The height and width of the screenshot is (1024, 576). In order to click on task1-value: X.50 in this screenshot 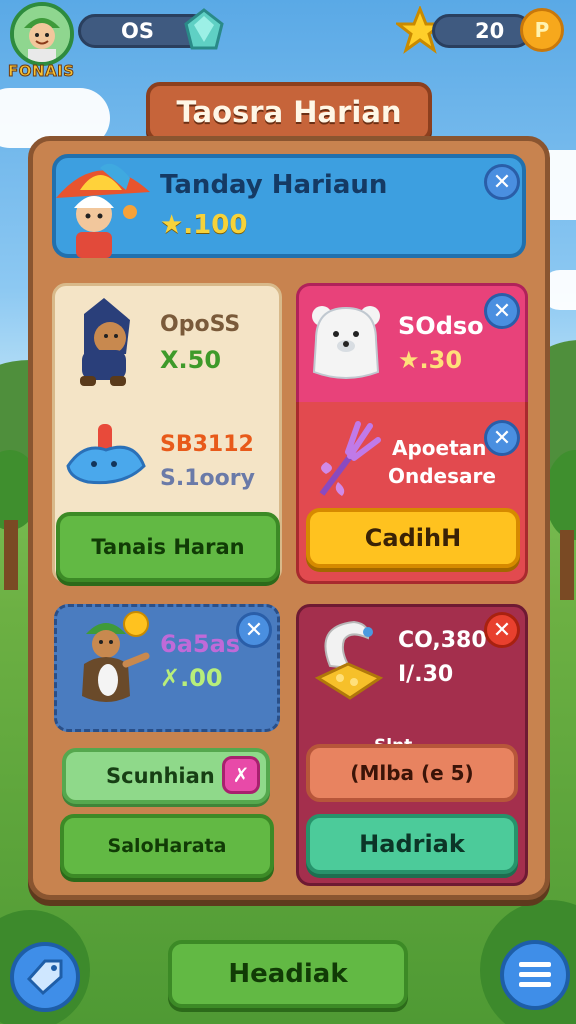, I will do `click(191, 360)`.